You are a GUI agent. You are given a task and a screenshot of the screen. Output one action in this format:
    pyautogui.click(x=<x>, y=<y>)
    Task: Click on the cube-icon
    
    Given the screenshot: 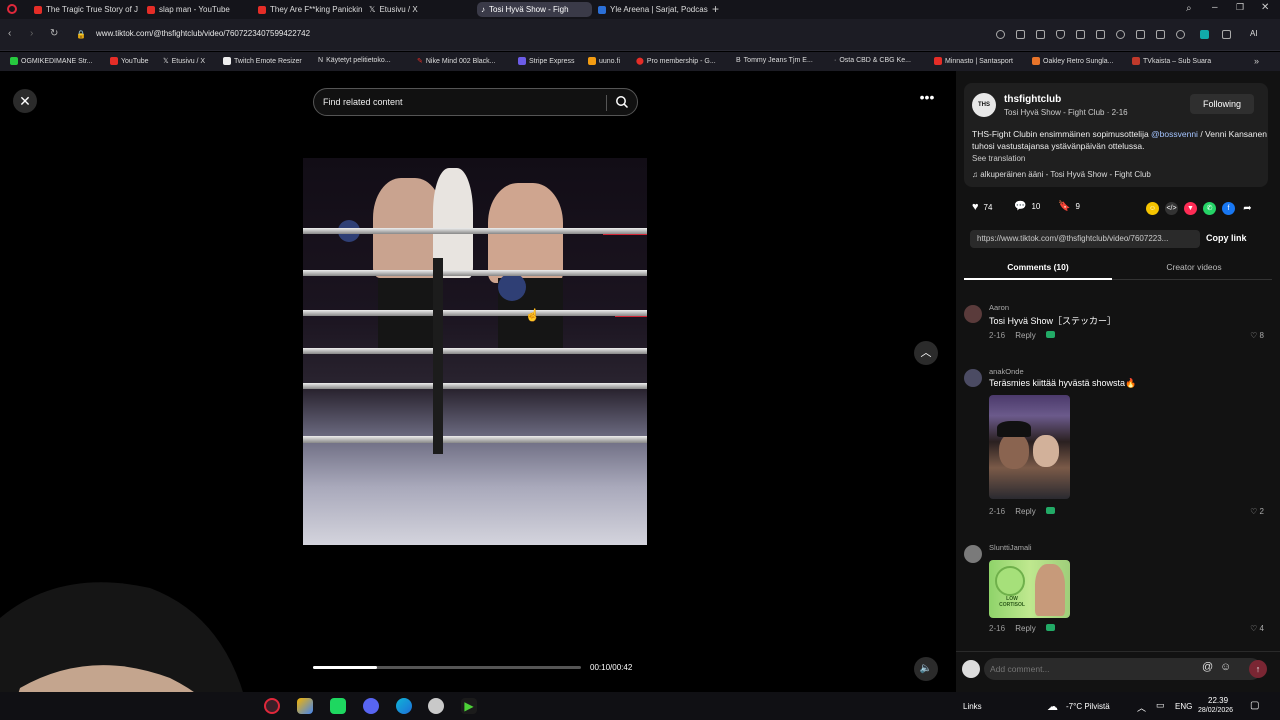 What is the action you would take?
    pyautogui.click(x=1226, y=34)
    